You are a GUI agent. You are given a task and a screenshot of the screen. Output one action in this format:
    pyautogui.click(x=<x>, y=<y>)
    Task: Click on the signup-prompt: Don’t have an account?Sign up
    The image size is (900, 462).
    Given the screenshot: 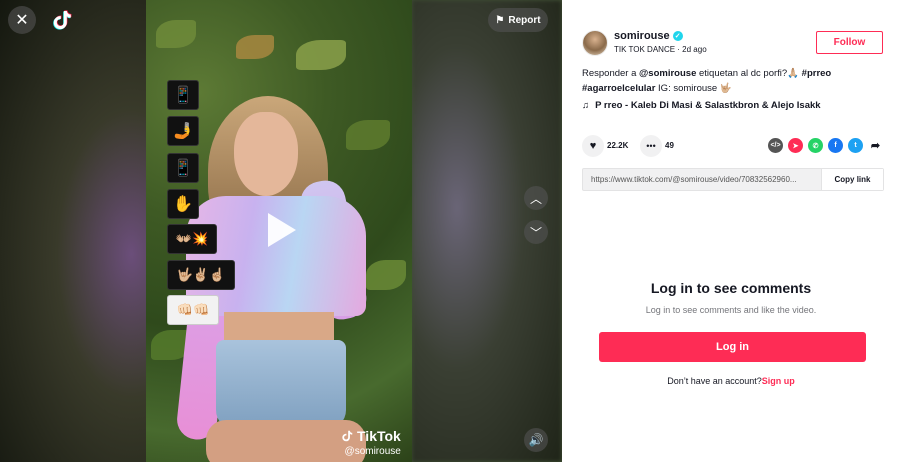 What is the action you would take?
    pyautogui.click(x=731, y=381)
    